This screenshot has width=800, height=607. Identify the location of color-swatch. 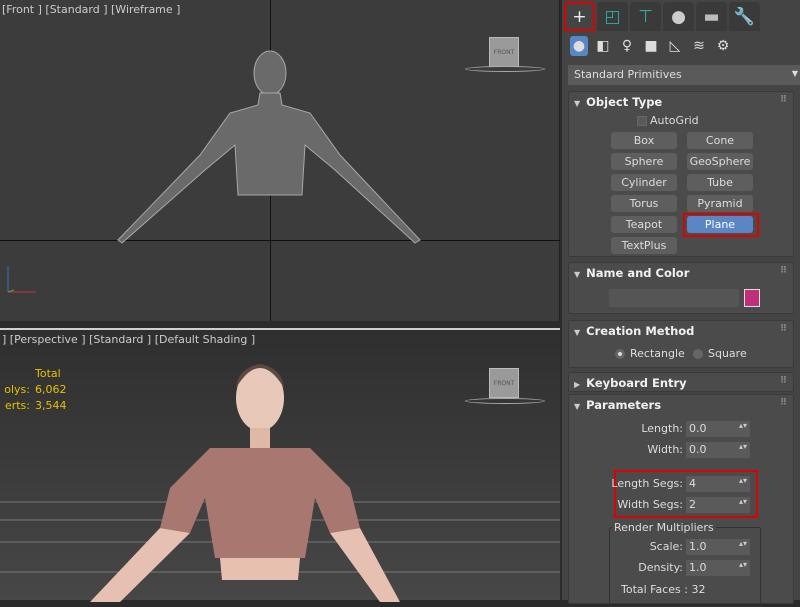
(752, 298).